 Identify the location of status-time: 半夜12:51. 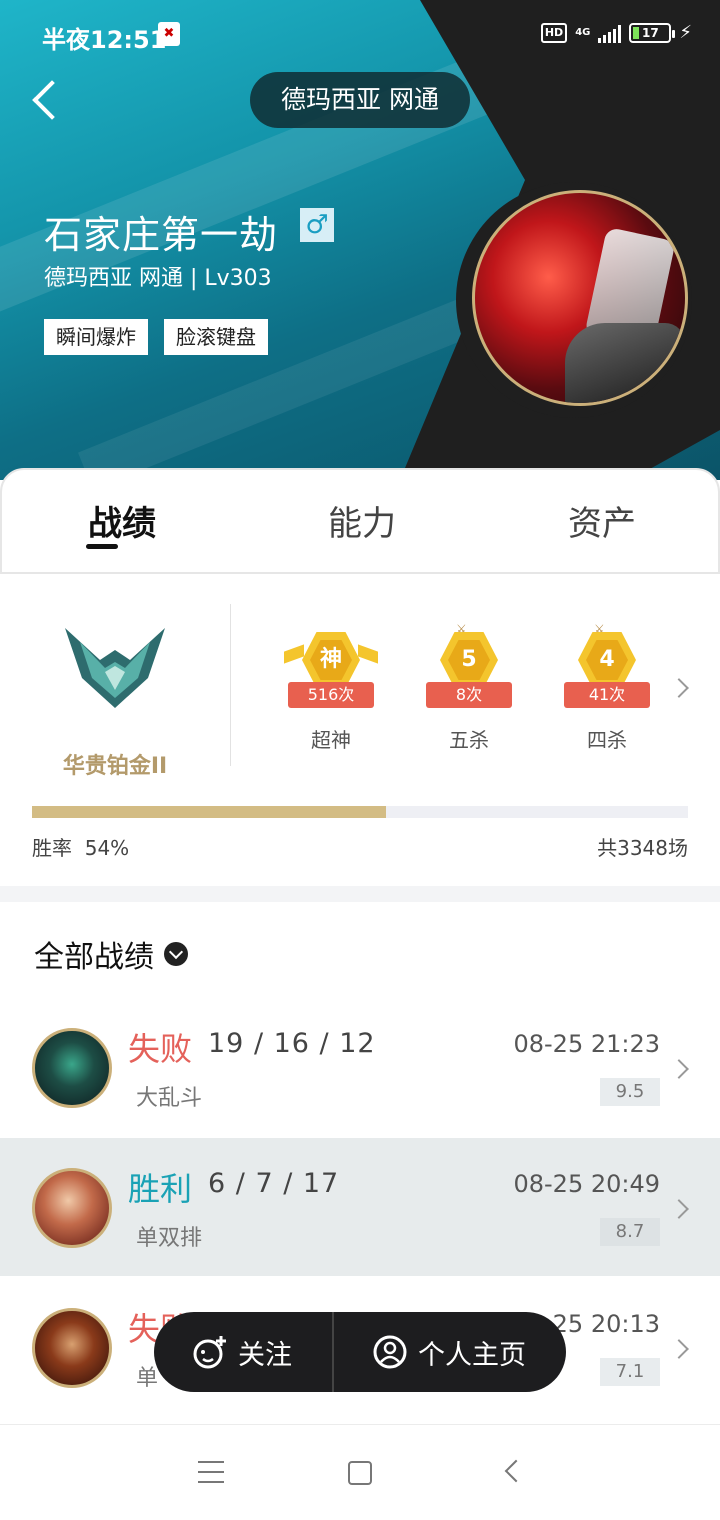
(104, 40).